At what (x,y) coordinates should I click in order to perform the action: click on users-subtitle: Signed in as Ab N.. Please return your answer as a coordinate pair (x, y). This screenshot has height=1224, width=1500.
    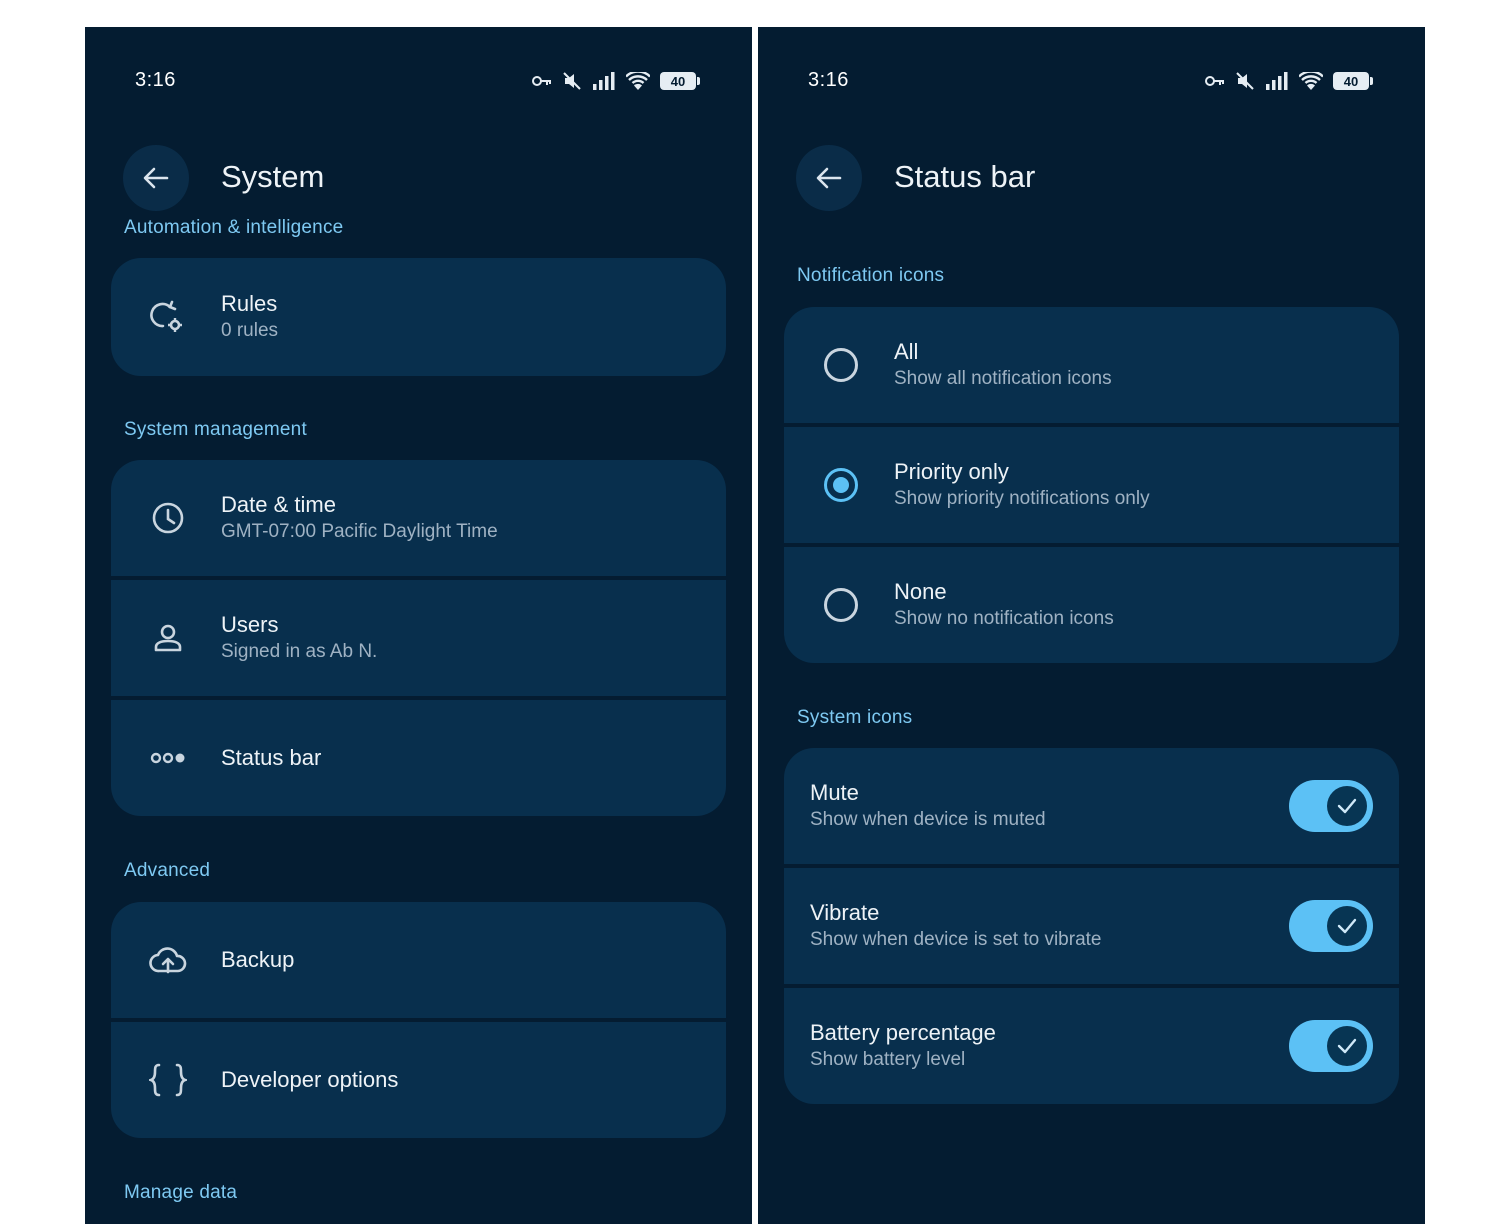
    Looking at the image, I should click on (299, 651).